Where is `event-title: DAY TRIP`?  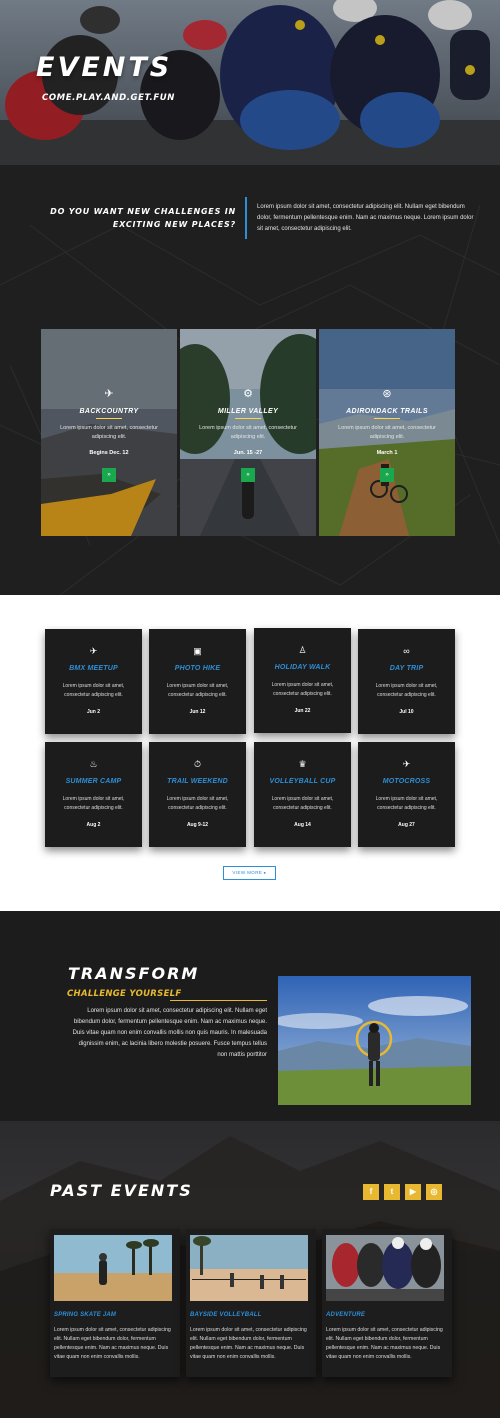
event-title: DAY TRIP is located at coordinates (406, 668).